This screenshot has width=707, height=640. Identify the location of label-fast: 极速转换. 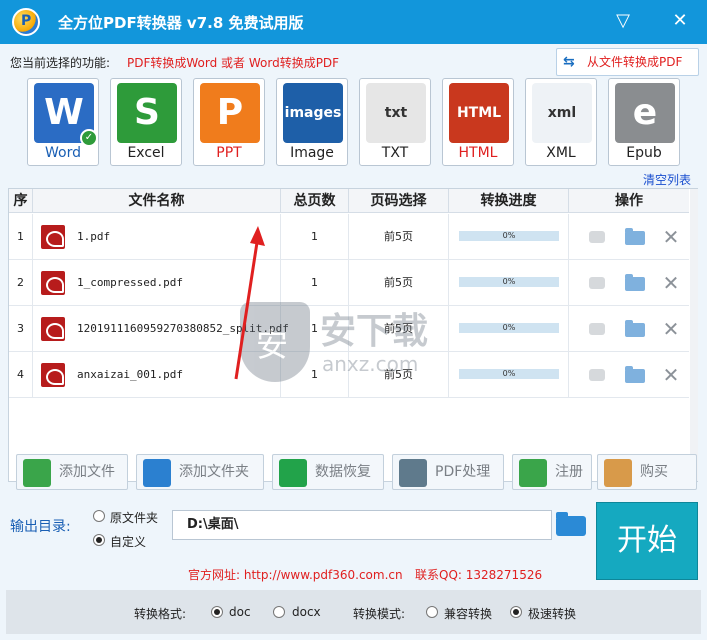
(552, 614).